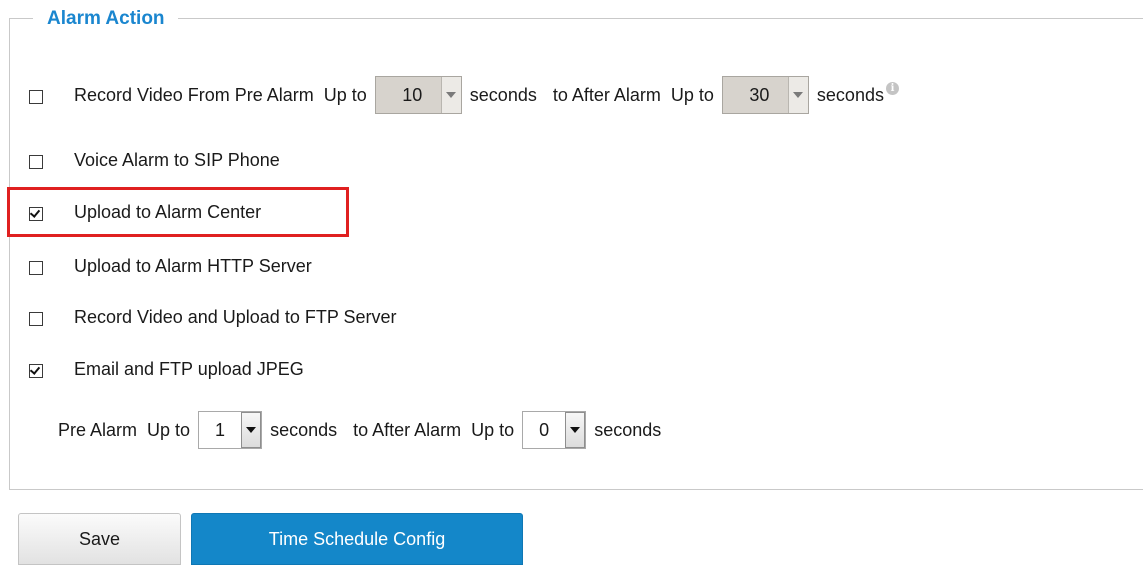 The image size is (1143, 565). I want to click on record-video-pre-alarm-label: Record Video From Pre Alarm, so click(194, 94).